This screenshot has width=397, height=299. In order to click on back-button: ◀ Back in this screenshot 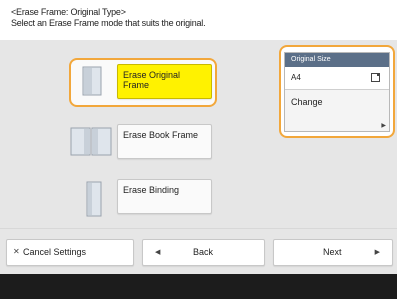, I will do `click(203, 252)`.